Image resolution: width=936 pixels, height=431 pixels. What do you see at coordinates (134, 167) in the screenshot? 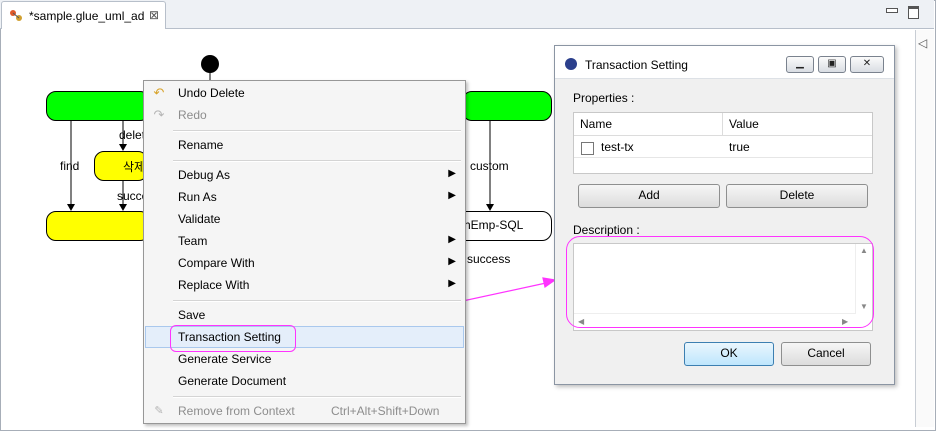
I see `yellow-state-label: 삭제` at bounding box center [134, 167].